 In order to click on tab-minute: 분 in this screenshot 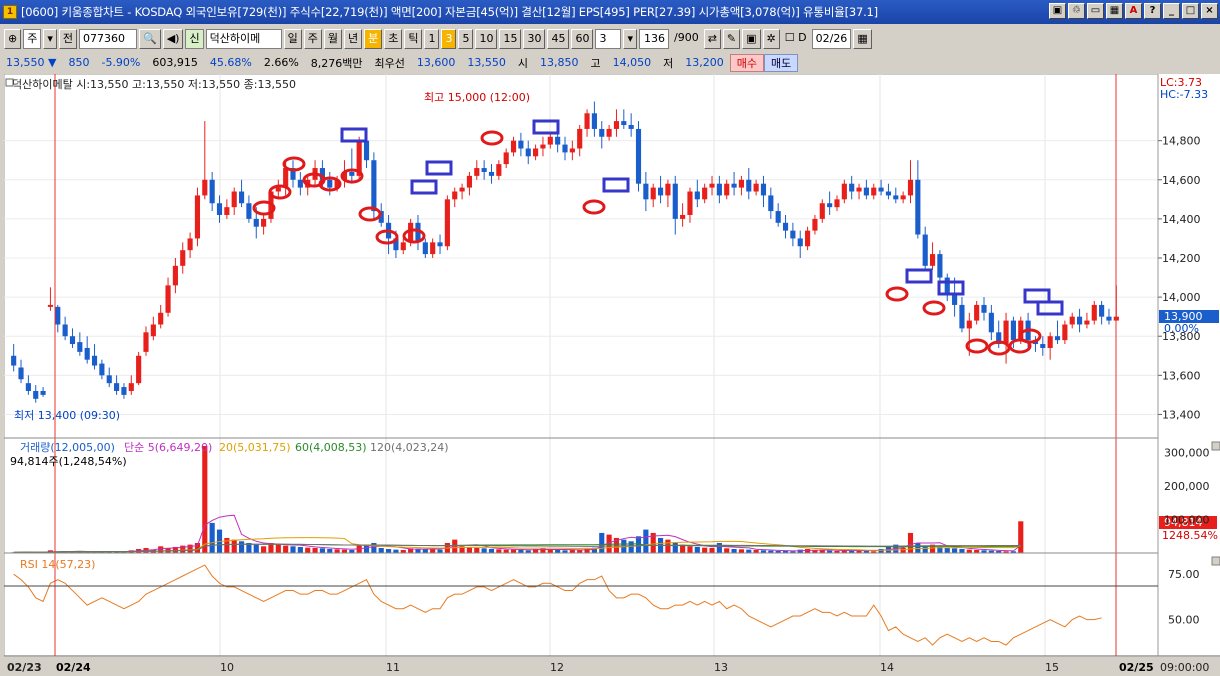, I will do `click(373, 39)`.